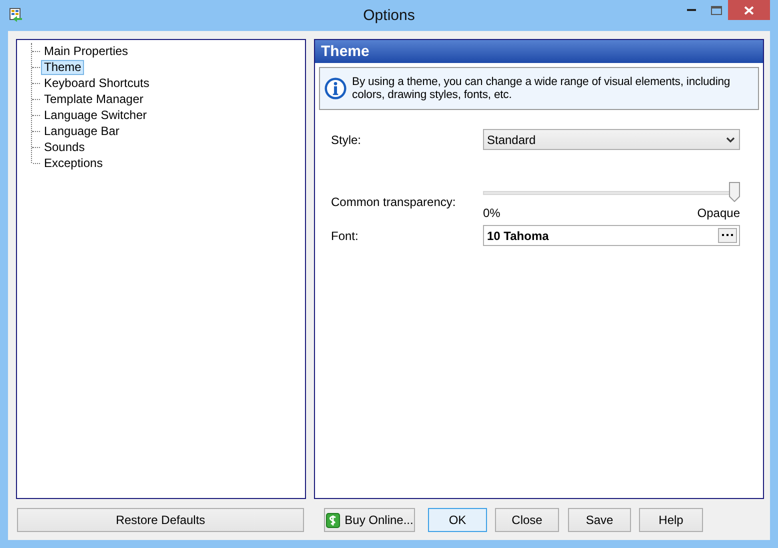 Image resolution: width=778 pixels, height=548 pixels. I want to click on tree-item: Main Properties, so click(86, 51).